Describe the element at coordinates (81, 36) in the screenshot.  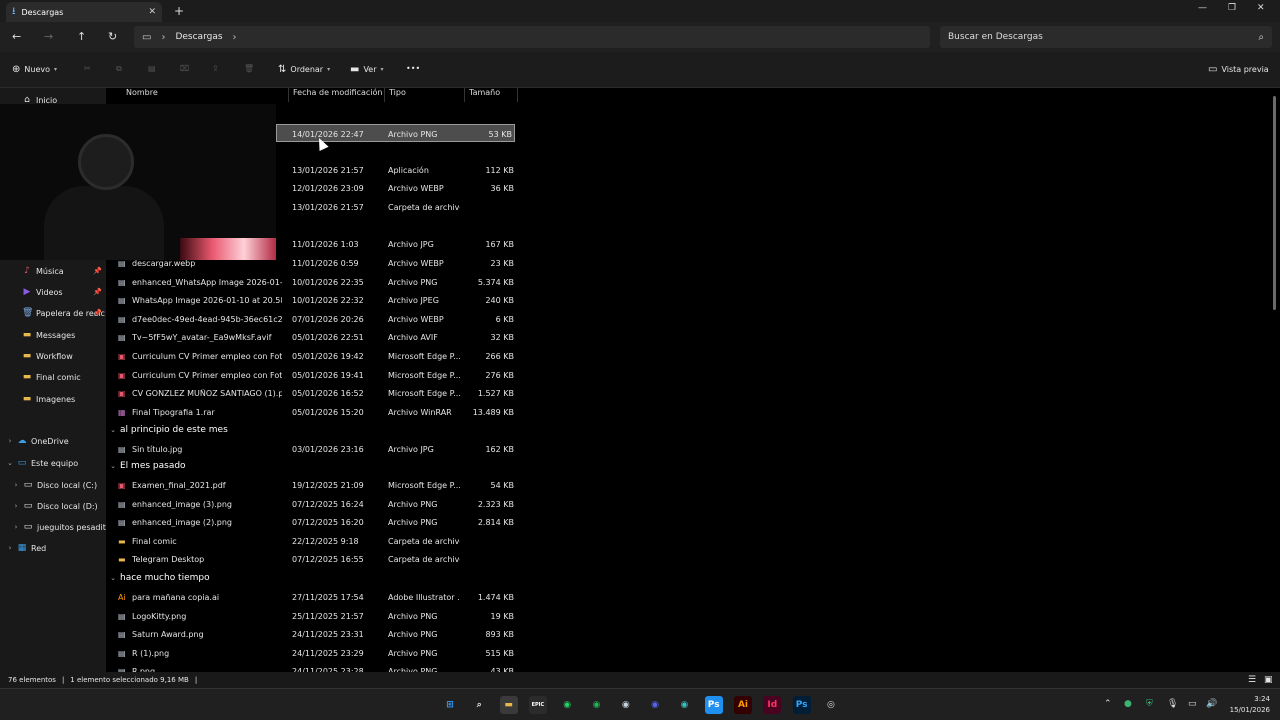
I see `up-icon: ↑` at that location.